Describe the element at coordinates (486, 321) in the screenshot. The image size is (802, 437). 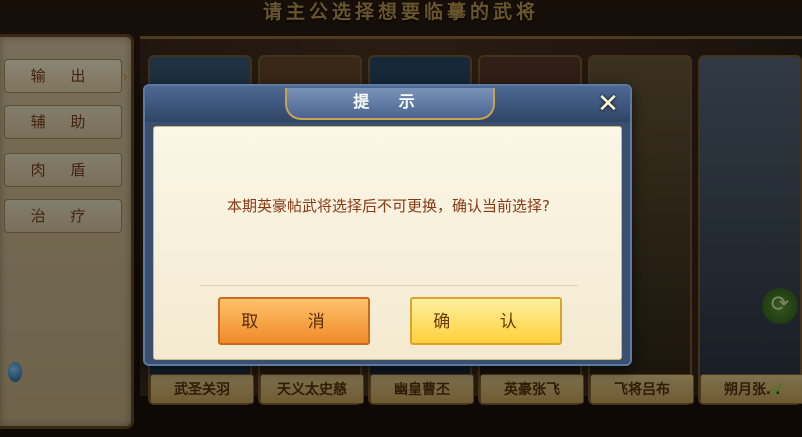
I see `confirm-button: 确 认` at that location.